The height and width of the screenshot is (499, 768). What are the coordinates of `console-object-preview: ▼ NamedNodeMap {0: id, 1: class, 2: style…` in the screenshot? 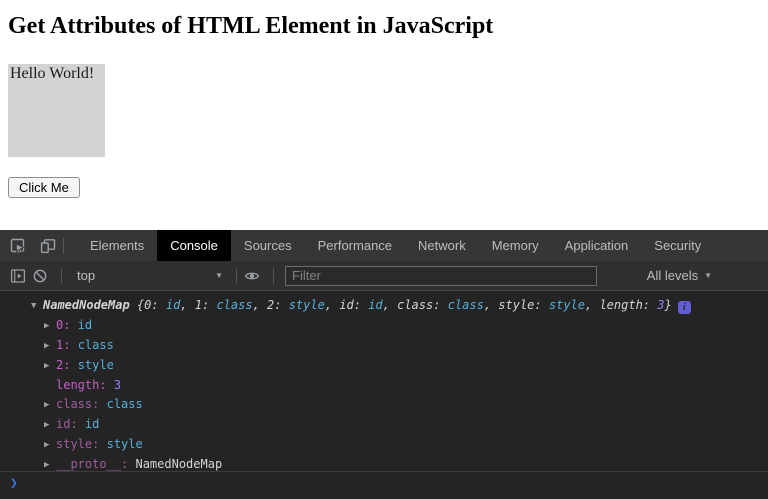 It's located at (384, 306).